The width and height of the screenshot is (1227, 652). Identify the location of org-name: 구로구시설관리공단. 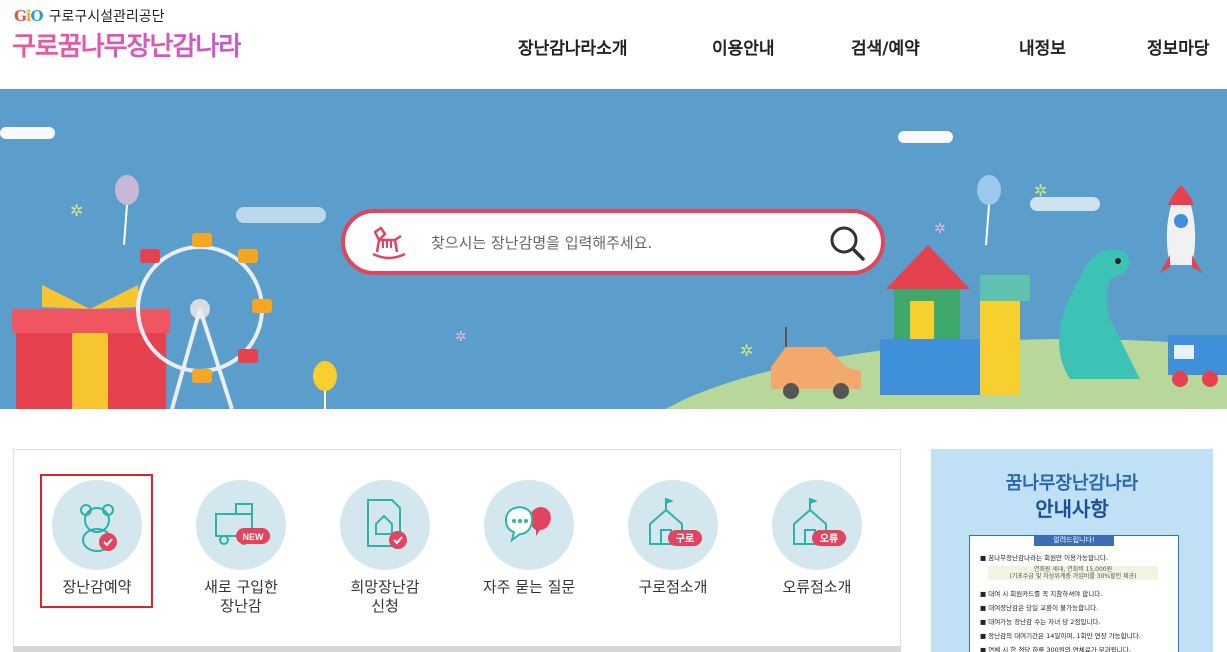
(106, 17).